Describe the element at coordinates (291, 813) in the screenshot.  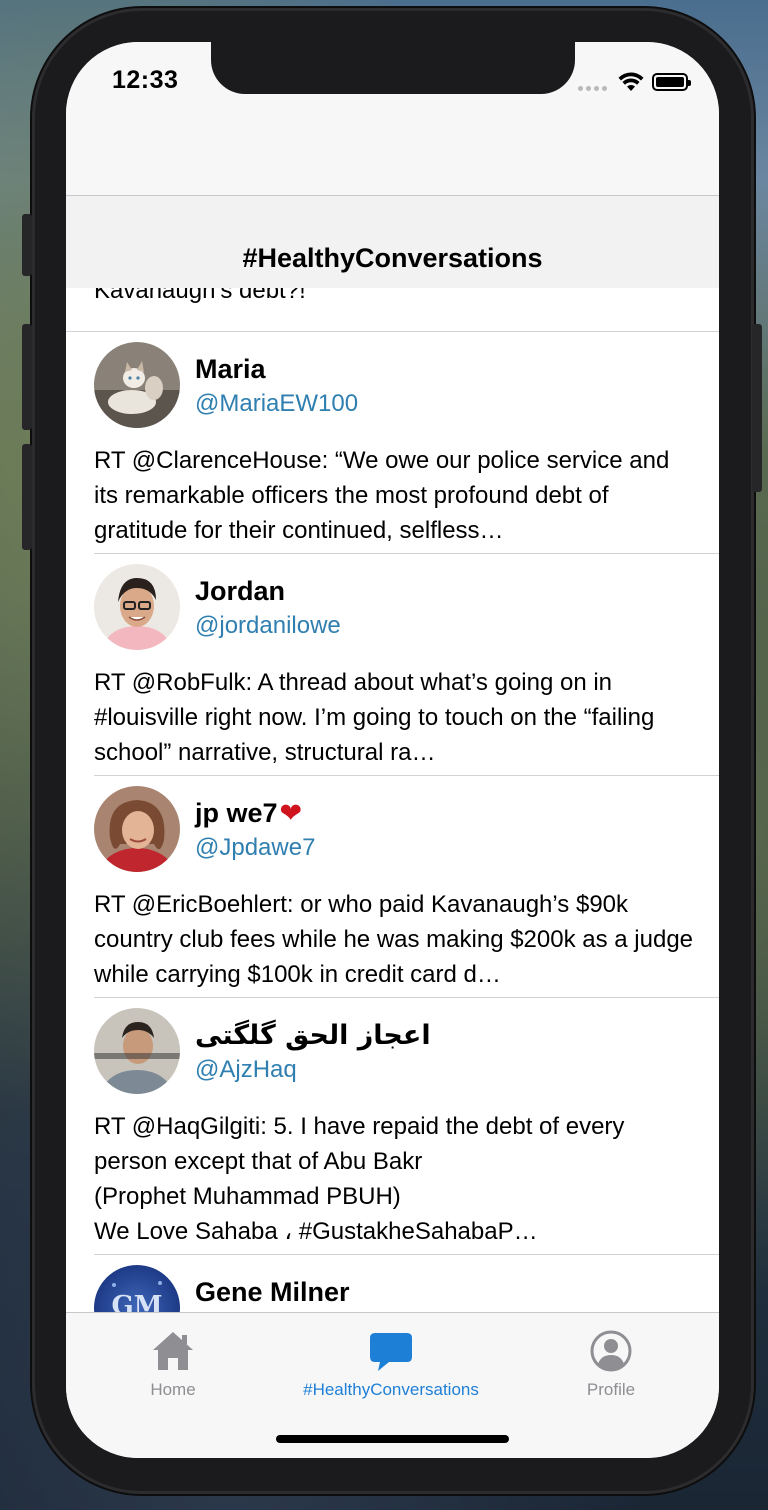
I see `heart-emoji-icon: ❤` at that location.